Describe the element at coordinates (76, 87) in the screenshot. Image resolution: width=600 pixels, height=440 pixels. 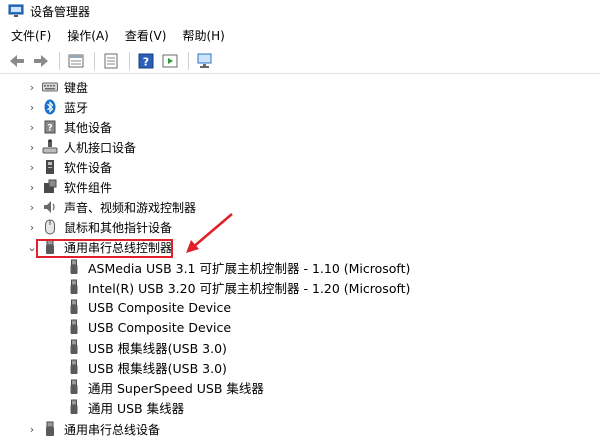
I see `tree-item-label: 键盘` at that location.